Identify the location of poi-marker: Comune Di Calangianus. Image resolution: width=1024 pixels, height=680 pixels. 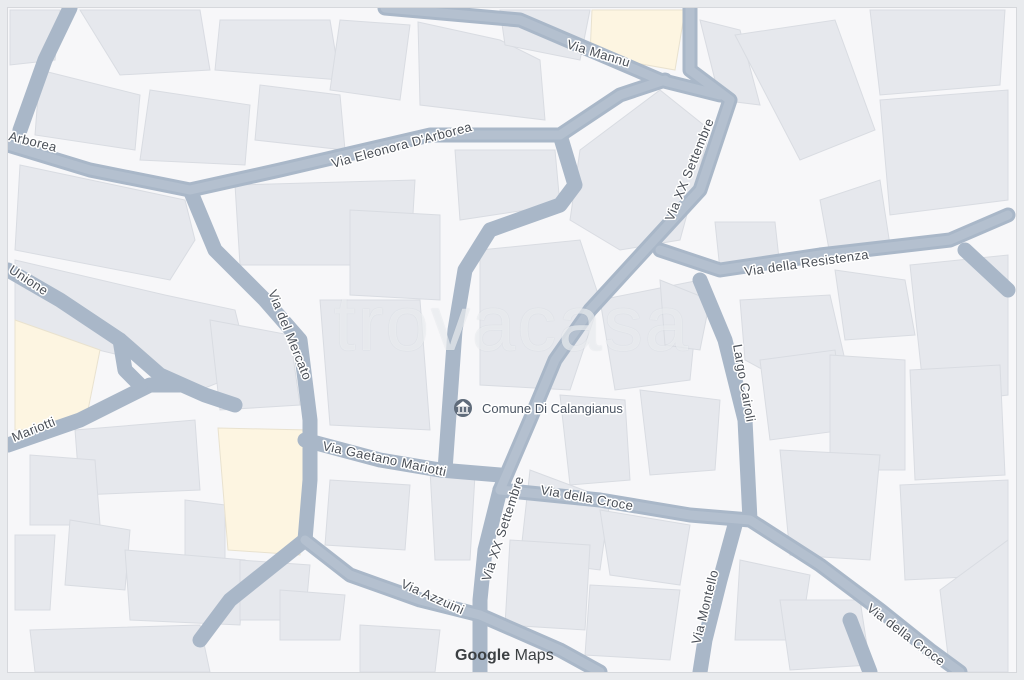
(539, 408).